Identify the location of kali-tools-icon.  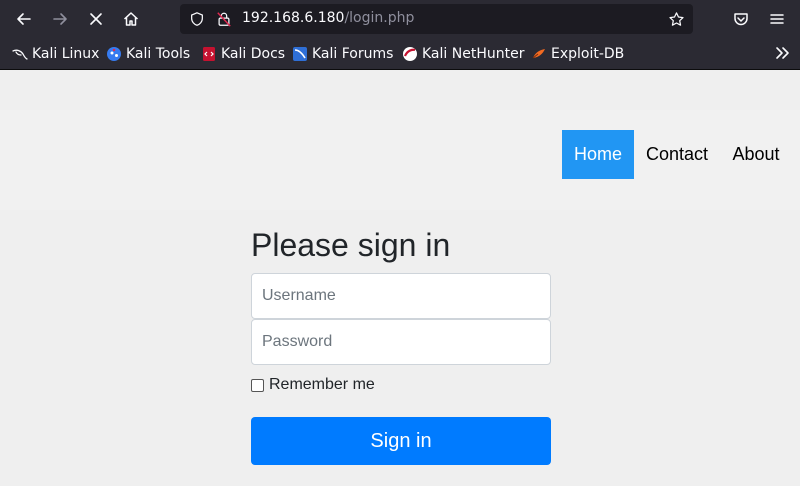
(114, 54).